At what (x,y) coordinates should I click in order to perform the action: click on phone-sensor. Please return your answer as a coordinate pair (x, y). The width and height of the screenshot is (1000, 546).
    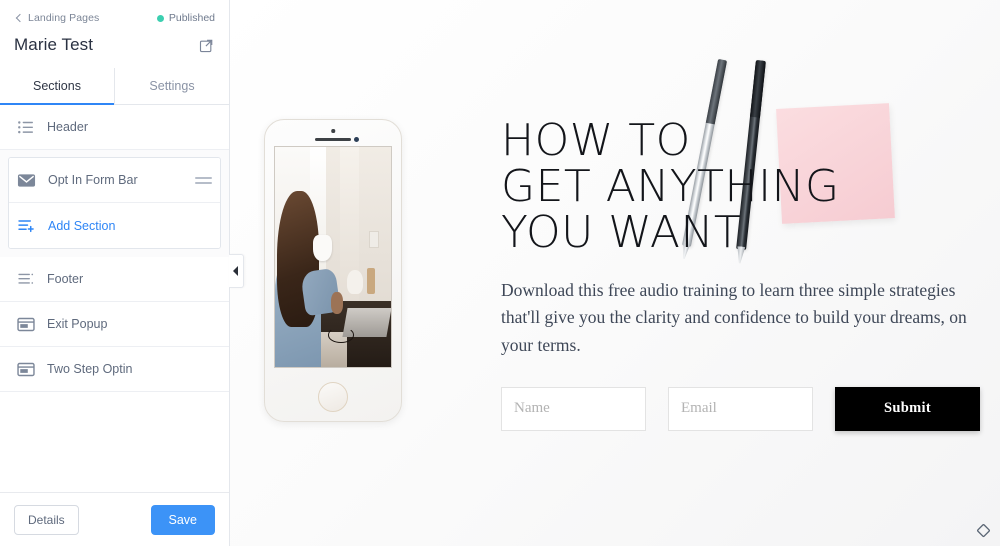
    Looking at the image, I should click on (356, 139).